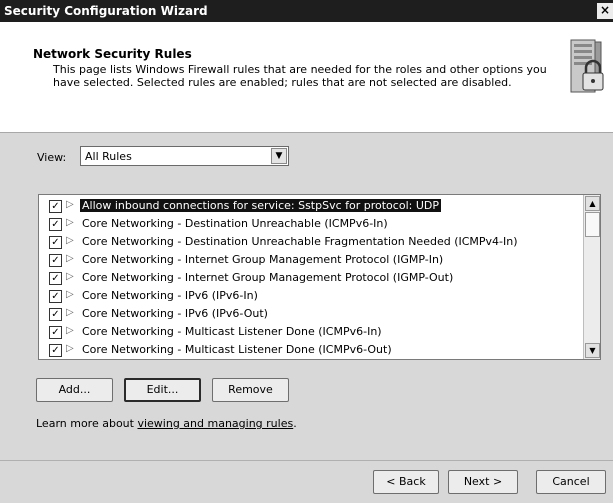  What do you see at coordinates (591, 277) in the screenshot?
I see `vertical-scrollbar: ▲ ▼` at bounding box center [591, 277].